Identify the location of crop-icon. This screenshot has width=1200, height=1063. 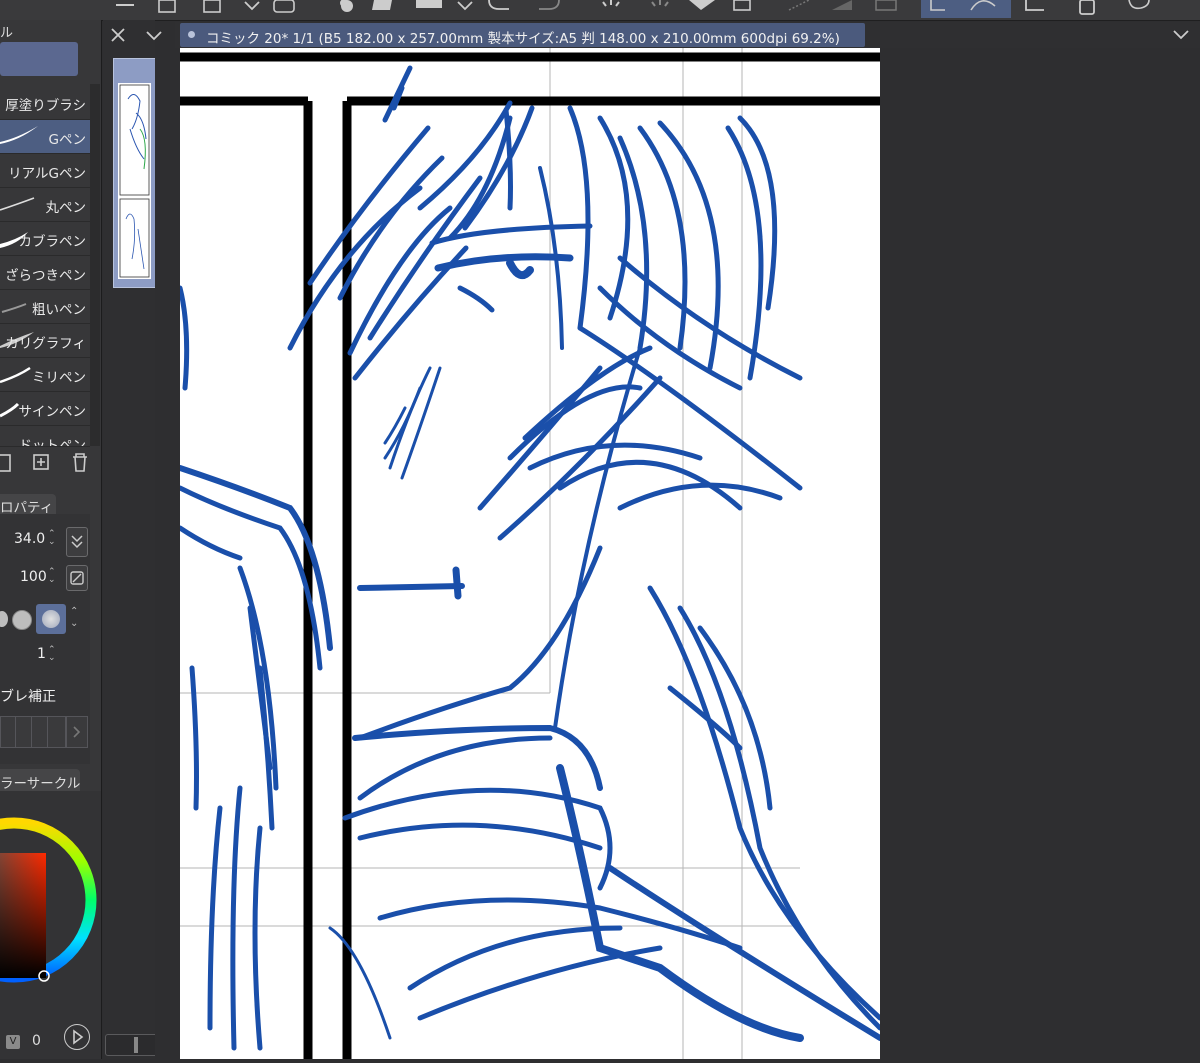
(1033, 9).